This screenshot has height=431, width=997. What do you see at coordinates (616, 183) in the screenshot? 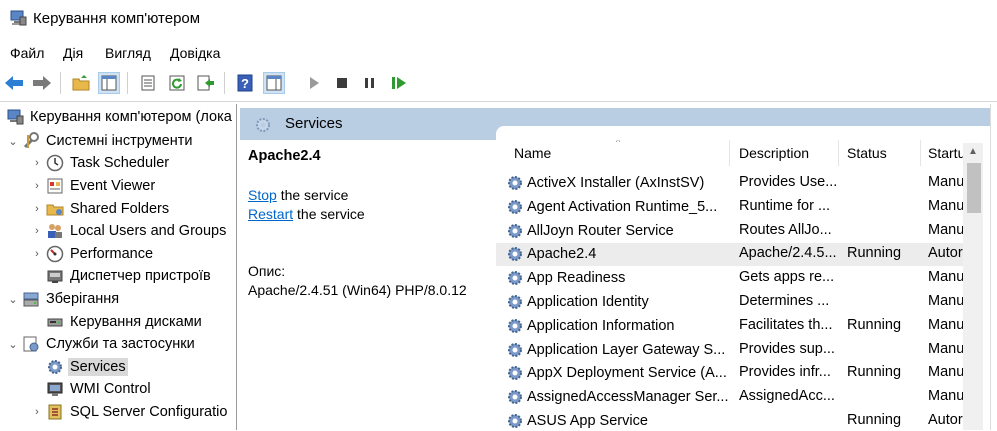
I see `service-name: ActiveX Installer (AxInstSV)` at bounding box center [616, 183].